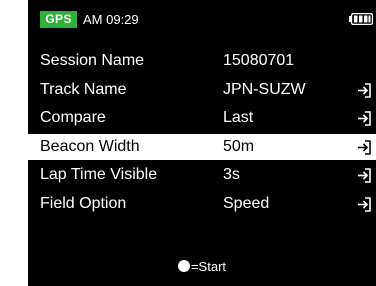 The image size is (376, 286). What do you see at coordinates (231, 174) in the screenshot?
I see `setting-value: 3s` at bounding box center [231, 174].